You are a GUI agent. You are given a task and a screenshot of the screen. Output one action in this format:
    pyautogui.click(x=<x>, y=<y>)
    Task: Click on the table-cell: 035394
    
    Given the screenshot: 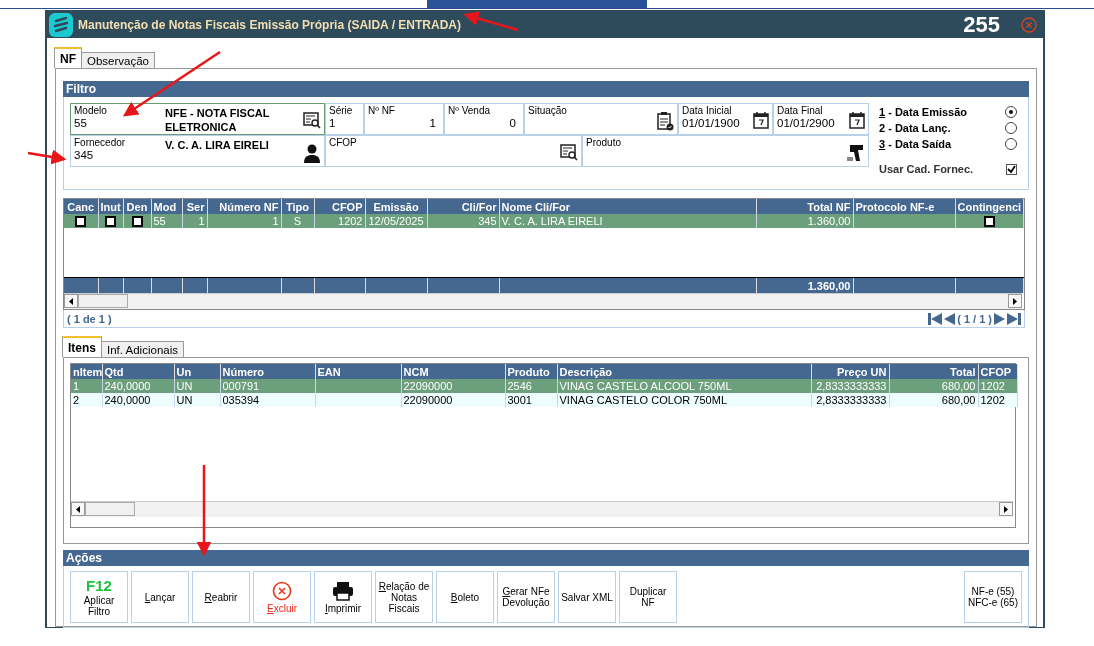 What is the action you would take?
    pyautogui.click(x=241, y=400)
    